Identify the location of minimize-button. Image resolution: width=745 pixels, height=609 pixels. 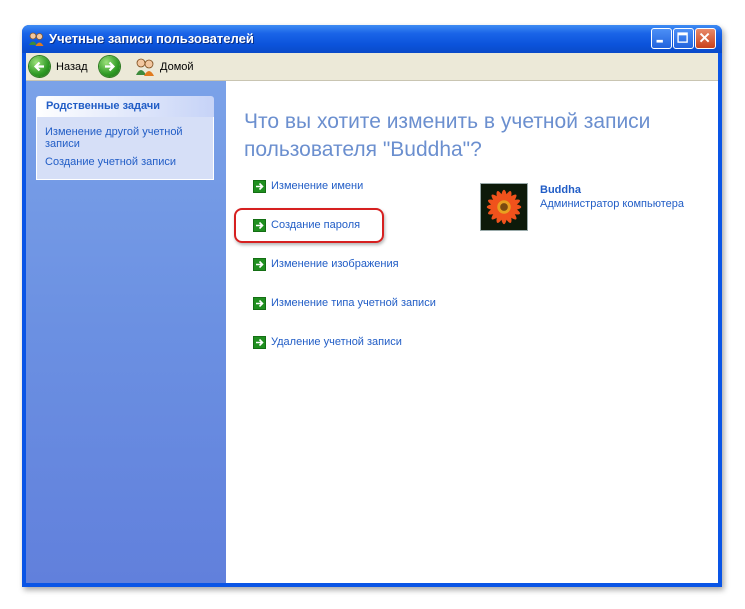
(661, 38).